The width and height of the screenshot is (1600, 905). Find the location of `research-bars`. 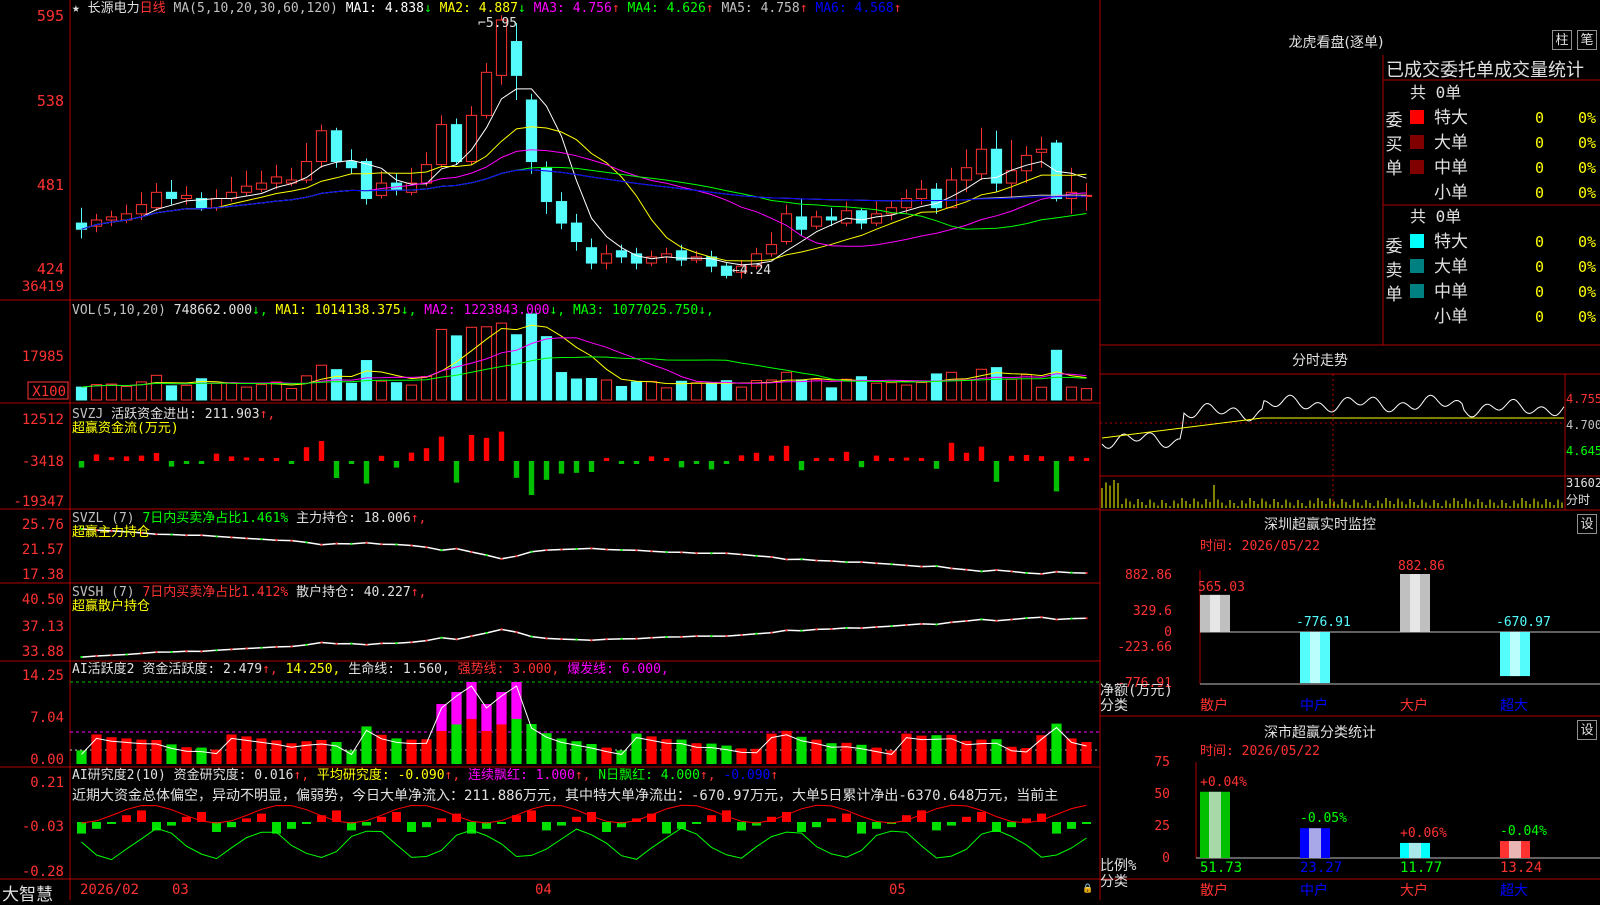

research-bars is located at coordinates (584, 832).